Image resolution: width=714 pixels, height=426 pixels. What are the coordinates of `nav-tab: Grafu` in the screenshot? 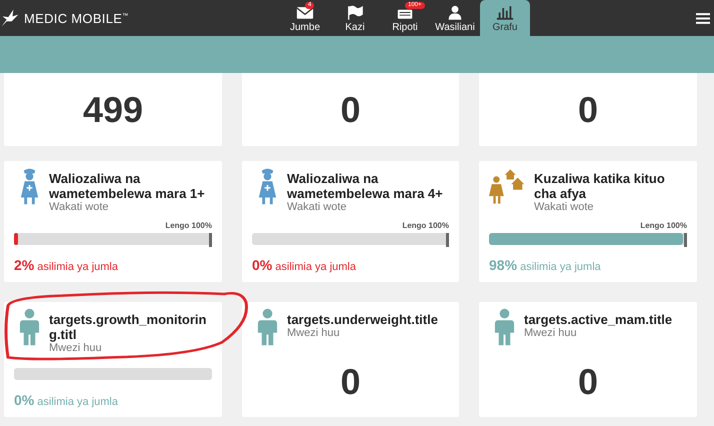 It's located at (505, 18).